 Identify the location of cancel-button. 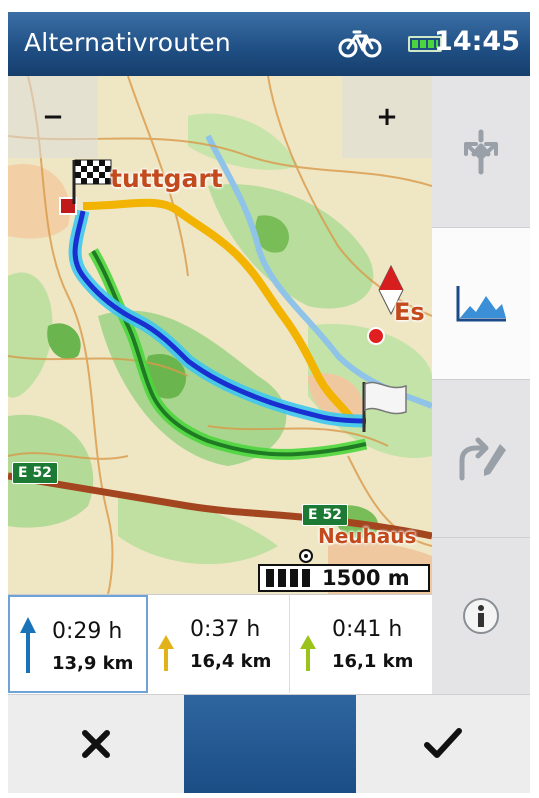
(96, 744).